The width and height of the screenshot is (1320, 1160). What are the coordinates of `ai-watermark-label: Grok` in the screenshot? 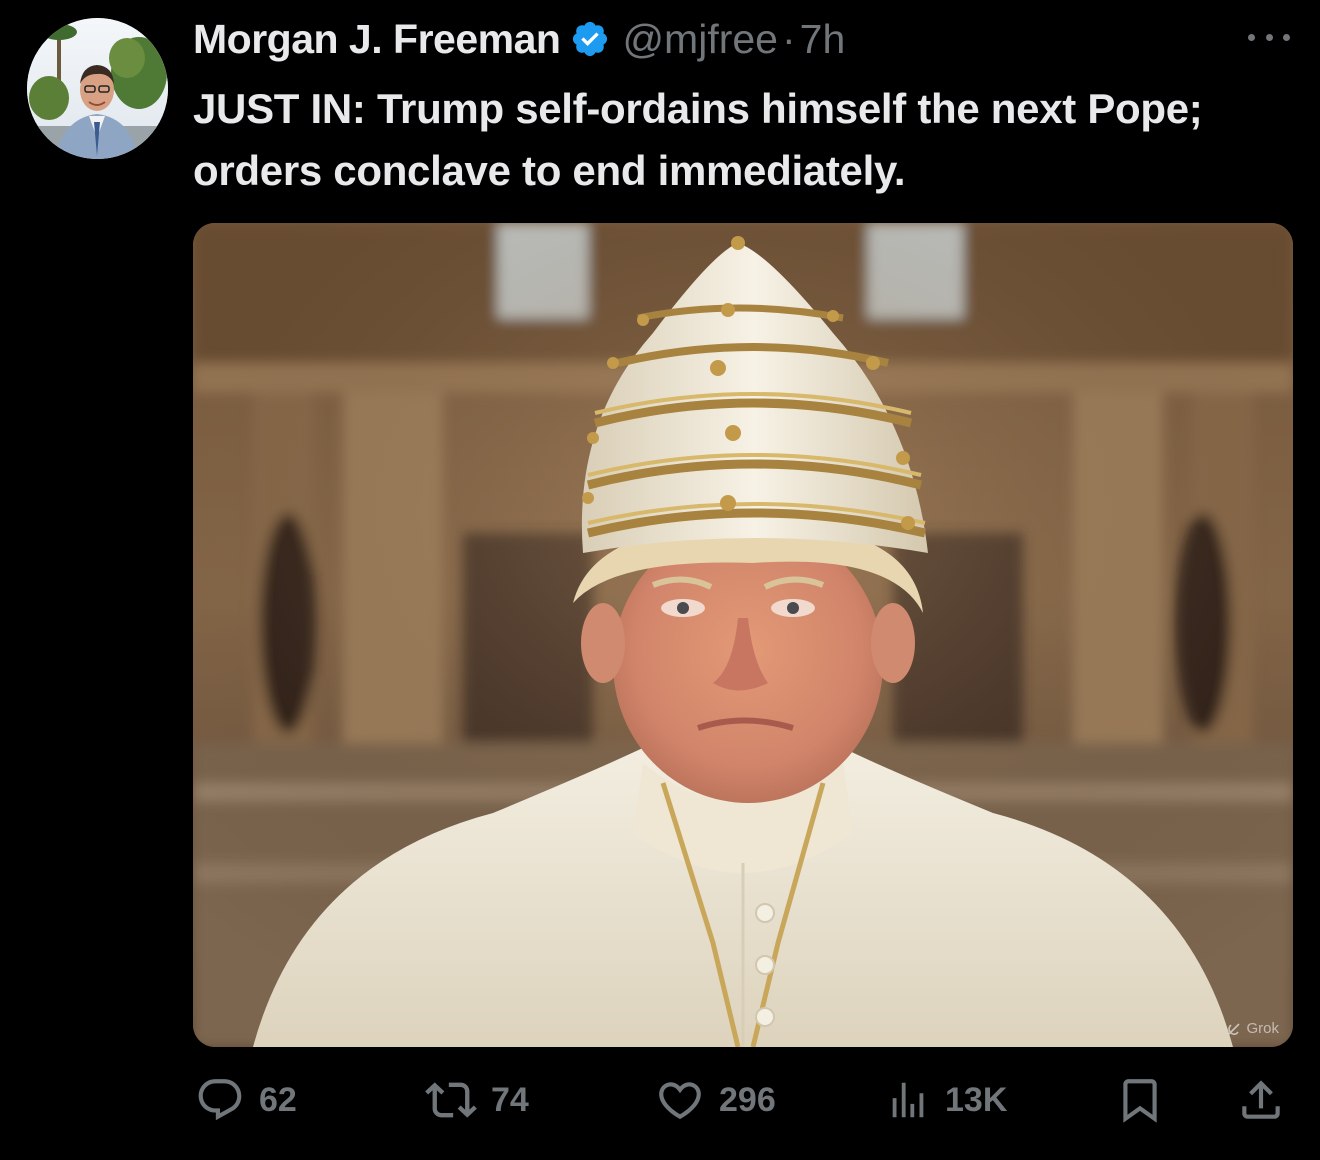 It's located at (1262, 1028).